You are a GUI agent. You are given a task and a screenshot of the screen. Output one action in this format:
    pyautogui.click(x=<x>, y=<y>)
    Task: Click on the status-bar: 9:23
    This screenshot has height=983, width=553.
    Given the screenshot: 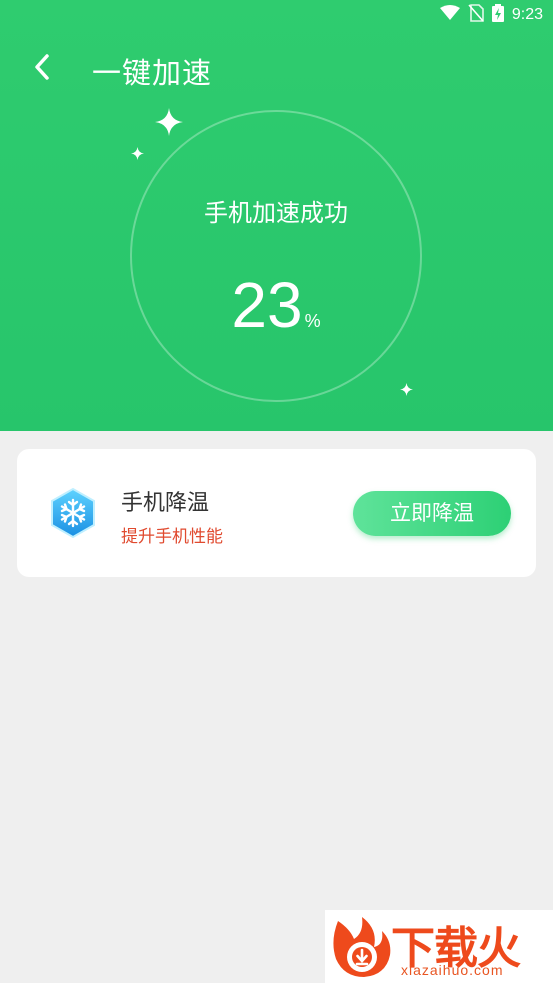 What is the action you would take?
    pyautogui.click(x=276, y=15)
    